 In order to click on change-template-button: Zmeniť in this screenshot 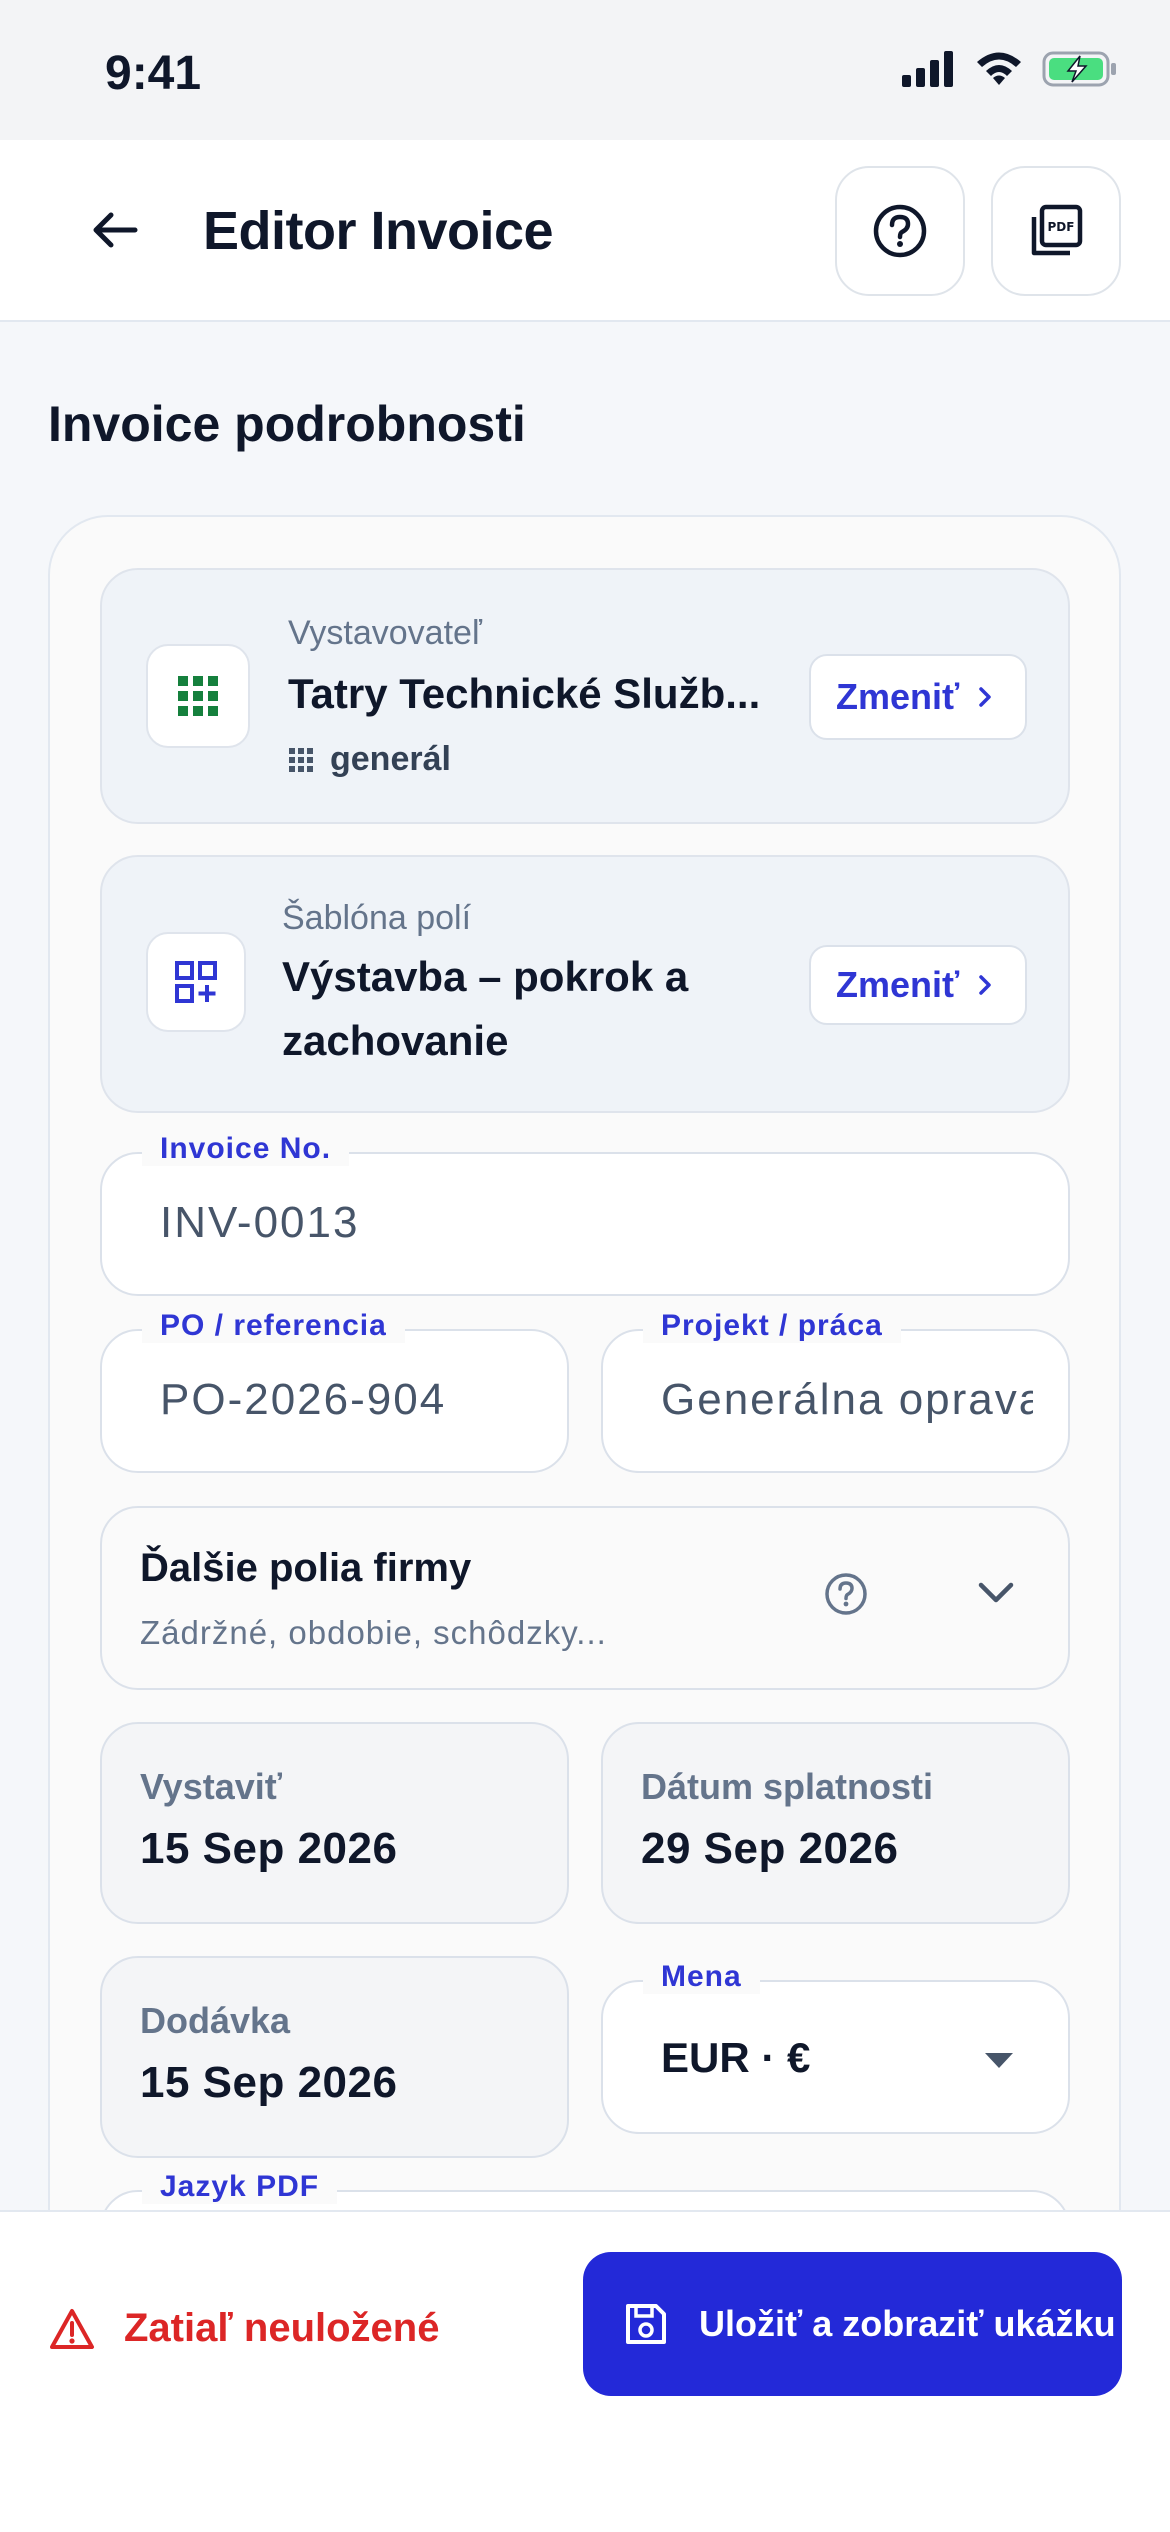, I will do `click(918, 985)`.